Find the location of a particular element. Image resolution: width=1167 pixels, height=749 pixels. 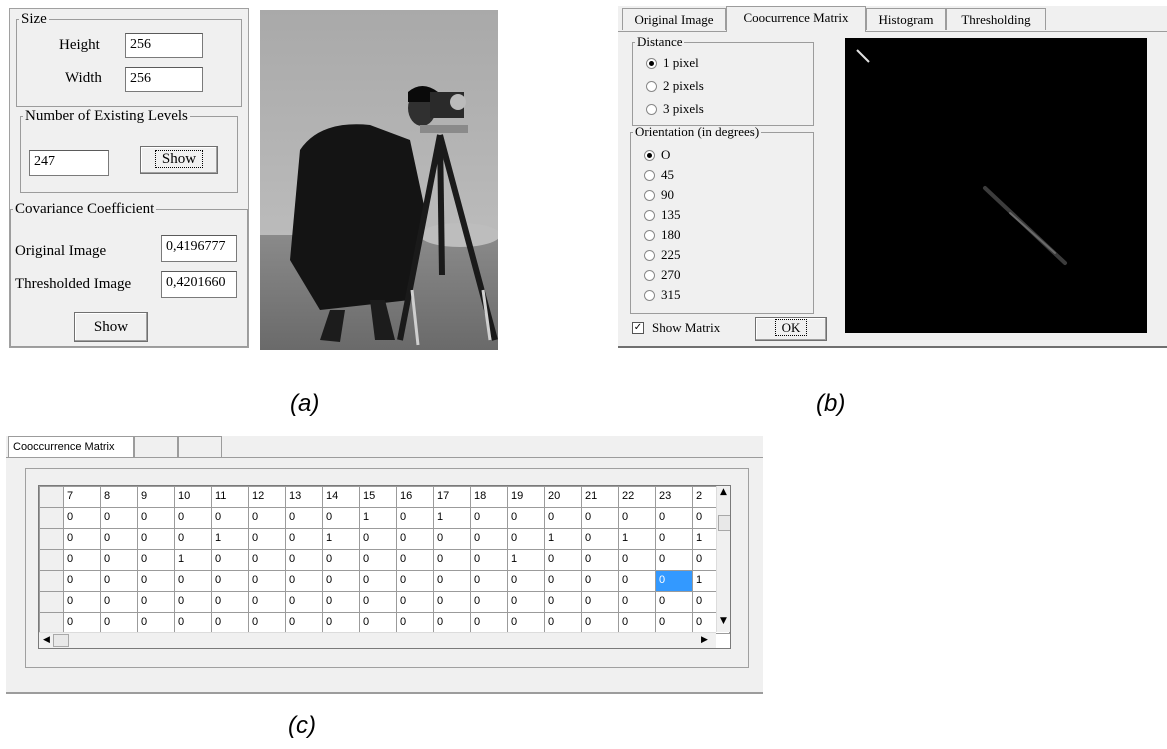

distance-1-pixel-radio: 1 pixel is located at coordinates (672, 63).